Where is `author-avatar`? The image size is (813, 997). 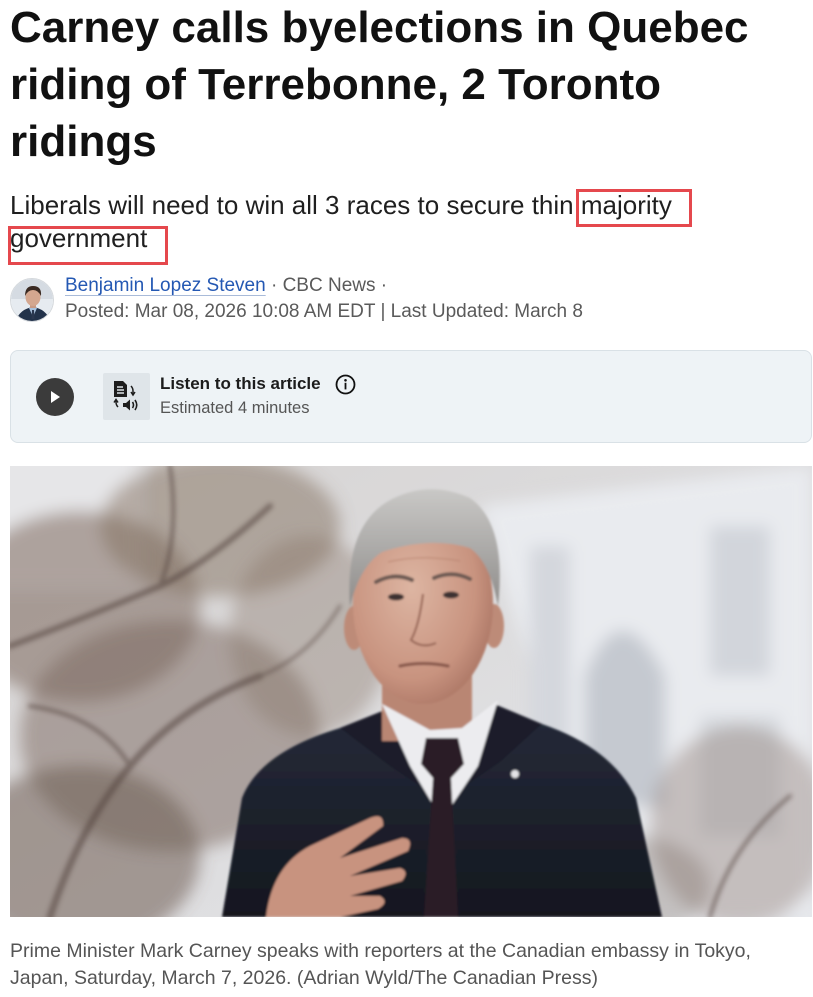
author-avatar is located at coordinates (32, 300).